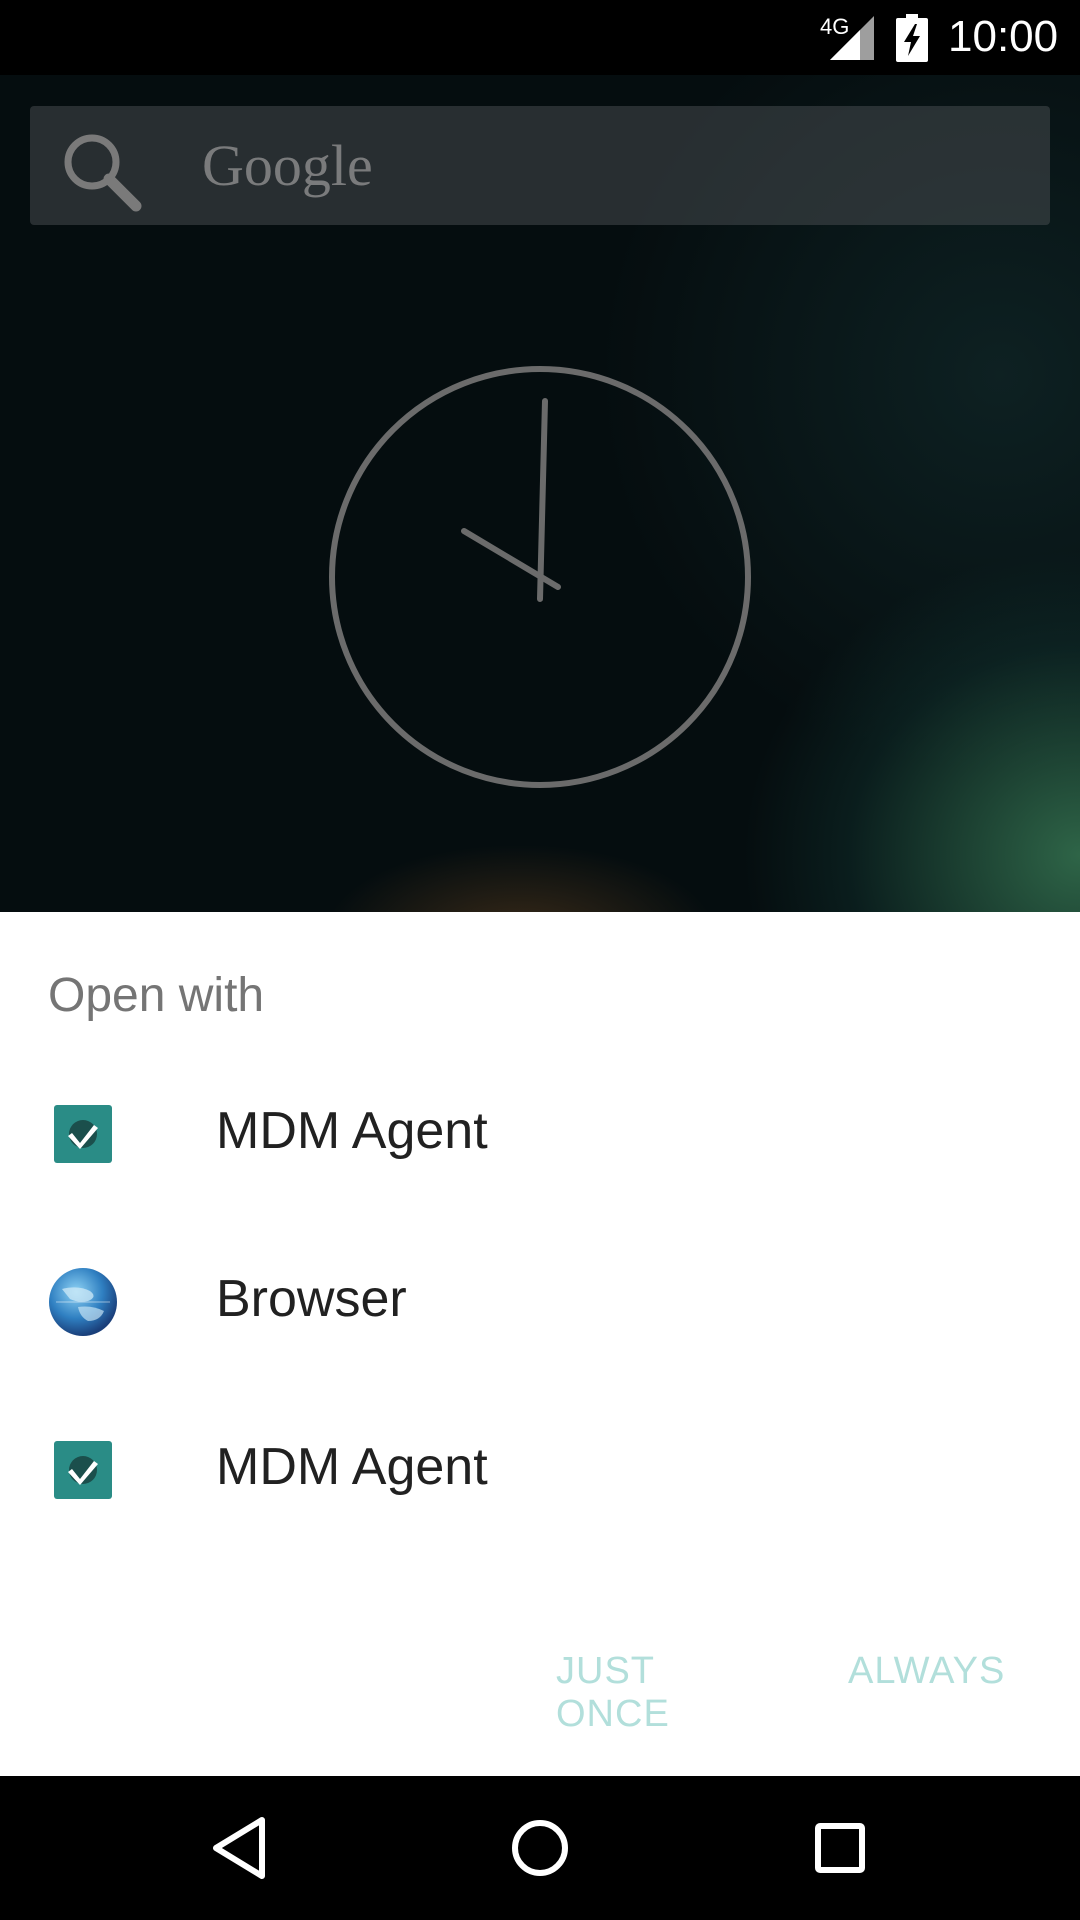  Describe the element at coordinates (540, 165) in the screenshot. I see `google-search-bar: Google` at that location.